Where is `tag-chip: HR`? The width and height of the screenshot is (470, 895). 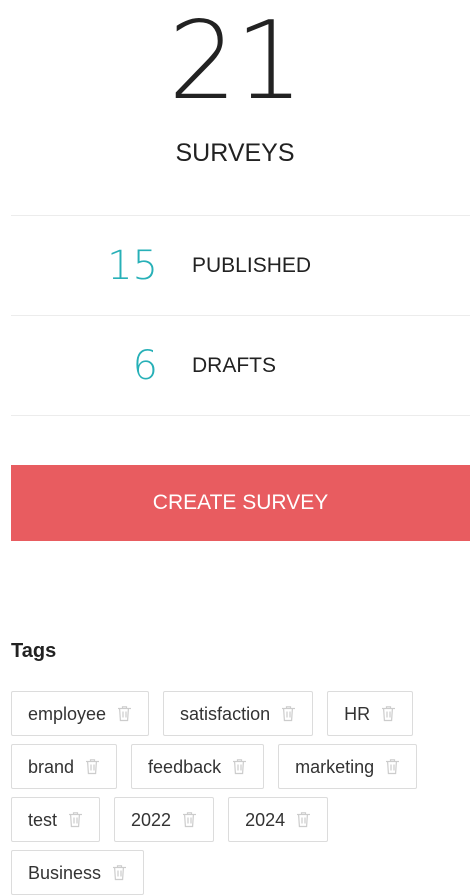
tag-chip: HR is located at coordinates (370, 713).